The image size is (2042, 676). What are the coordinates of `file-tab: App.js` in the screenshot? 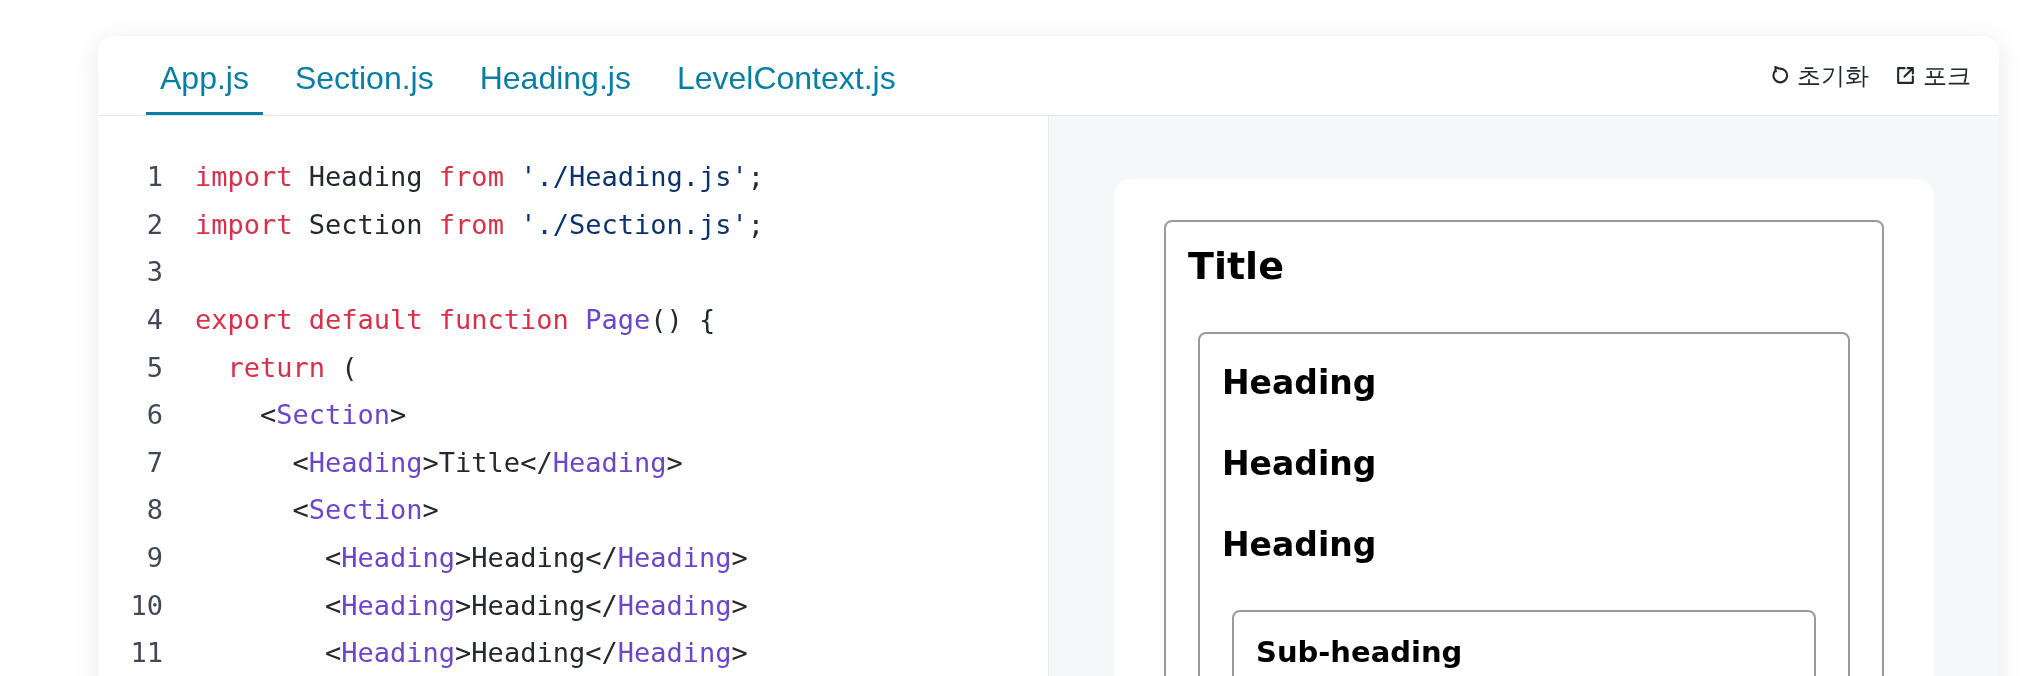 It's located at (204, 75).